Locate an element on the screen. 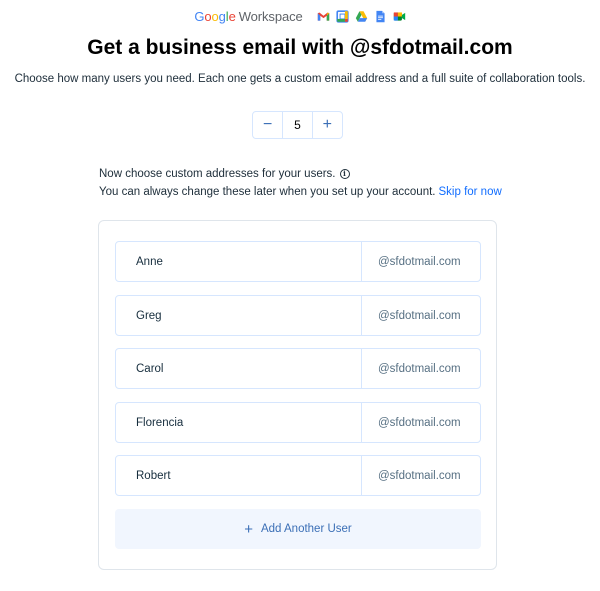 Image resolution: width=600 pixels, height=591 pixels. username-input: Florencia is located at coordinates (238, 422).